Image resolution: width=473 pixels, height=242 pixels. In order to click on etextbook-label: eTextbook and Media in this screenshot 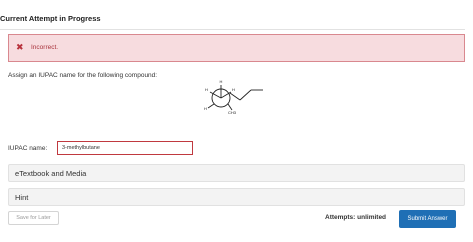, I will do `click(51, 173)`.